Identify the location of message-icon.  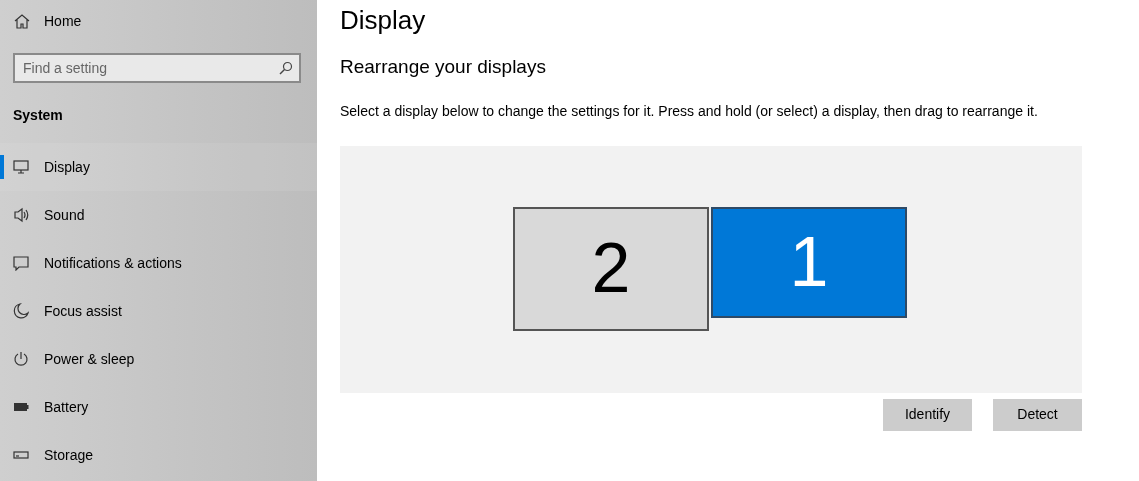
(21, 263).